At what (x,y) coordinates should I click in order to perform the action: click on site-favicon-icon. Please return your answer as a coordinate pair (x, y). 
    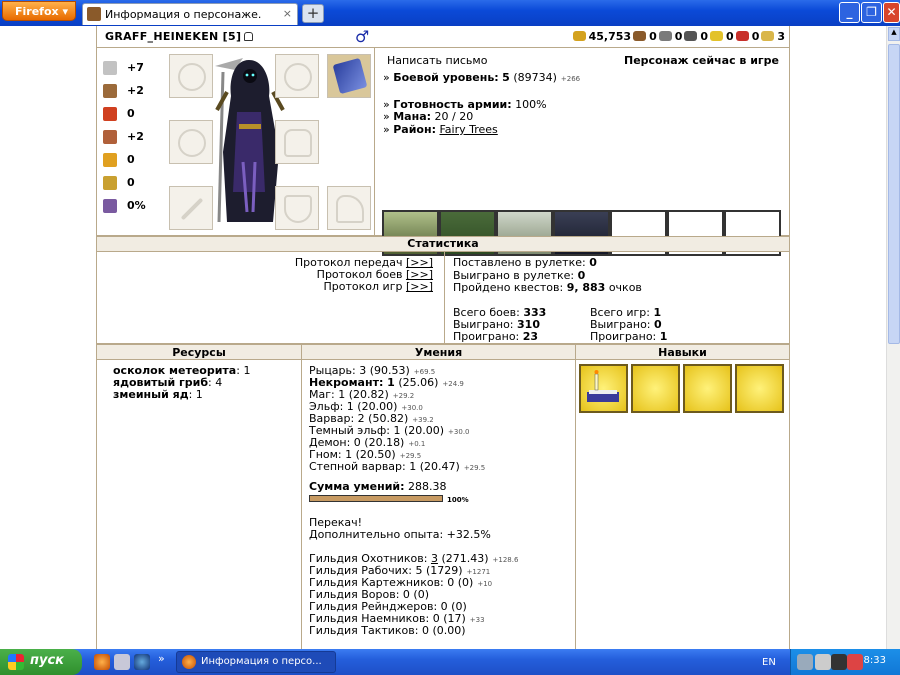
    Looking at the image, I should click on (94, 14).